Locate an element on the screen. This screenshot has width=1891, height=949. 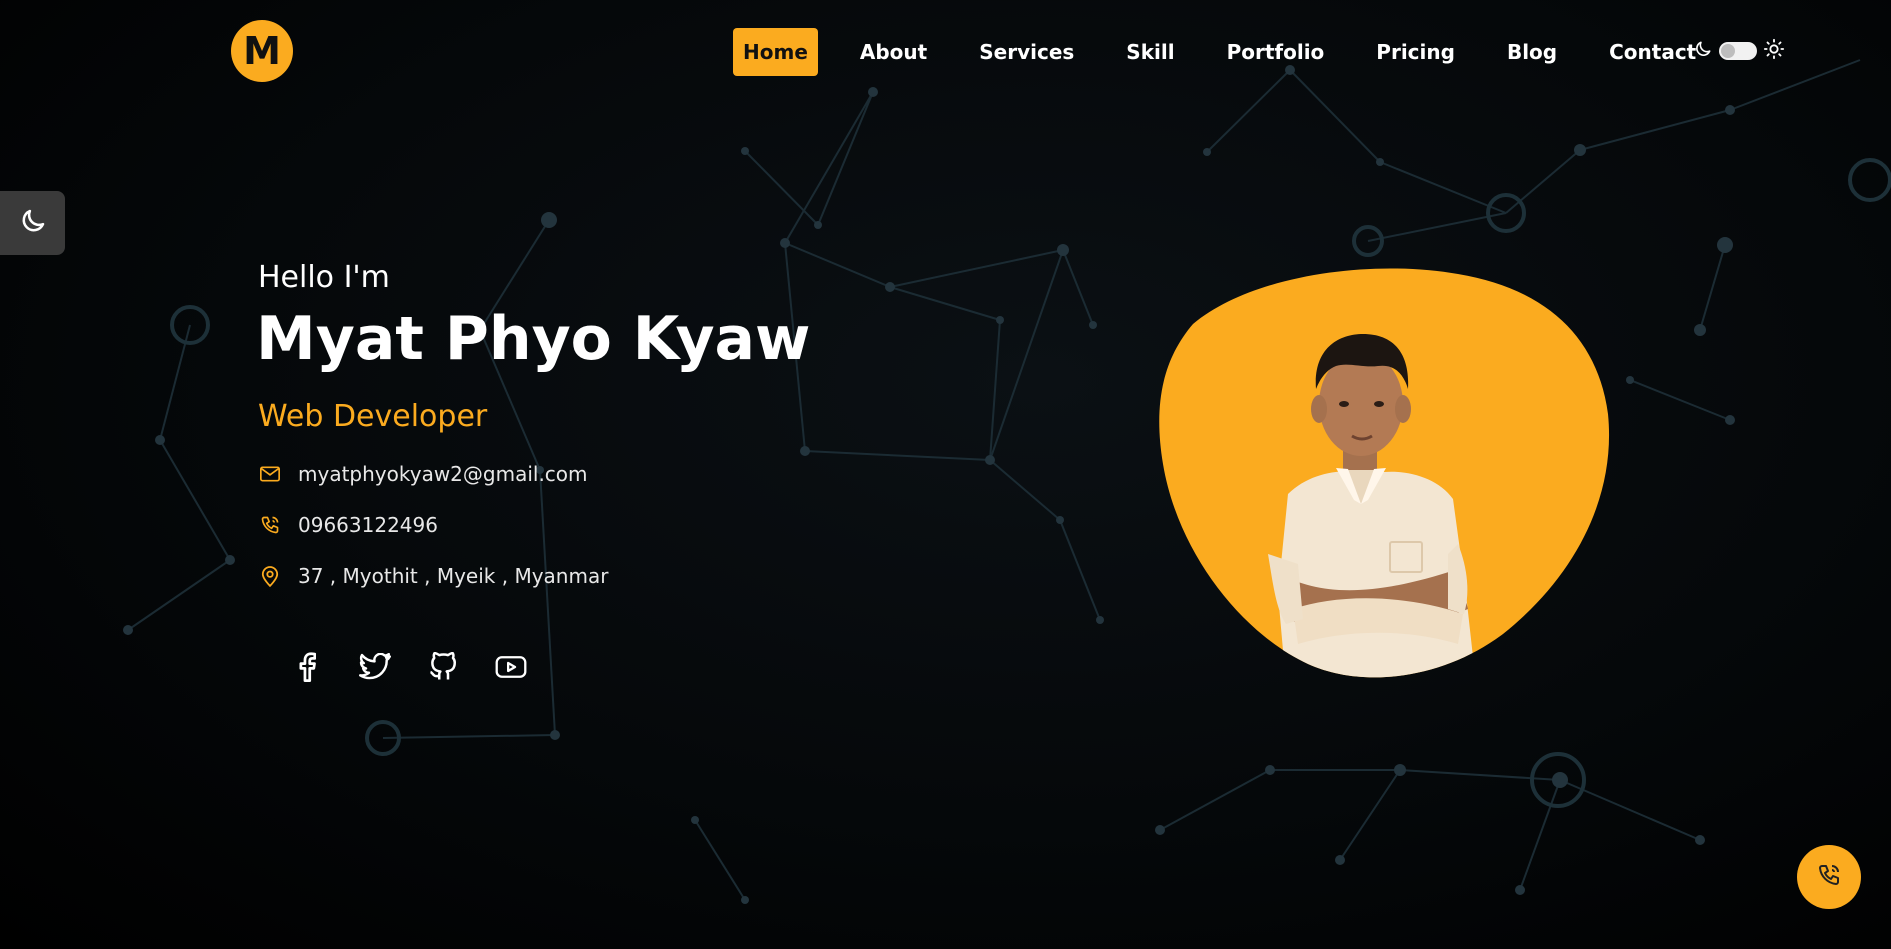
facebook-icon is located at coordinates (307, 667).